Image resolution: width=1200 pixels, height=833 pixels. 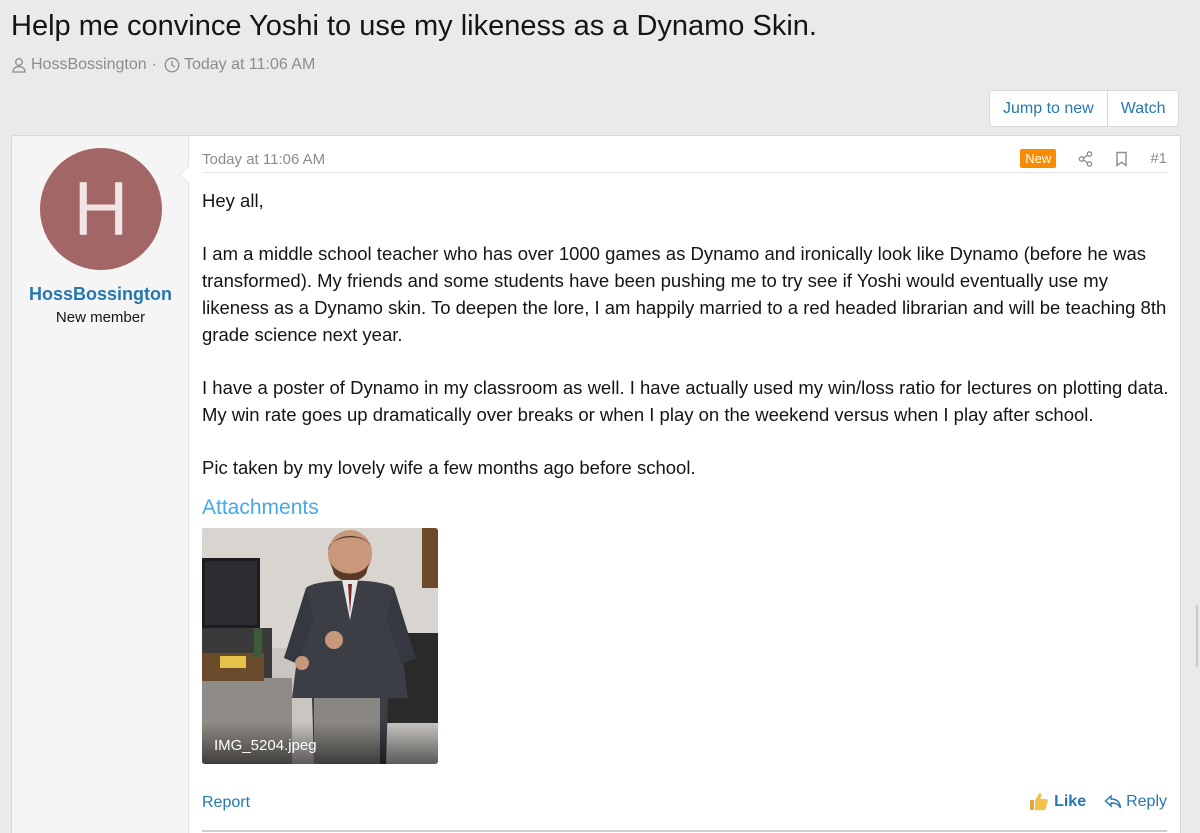 What do you see at coordinates (684, 831) in the screenshot?
I see `bottom-divider` at bounding box center [684, 831].